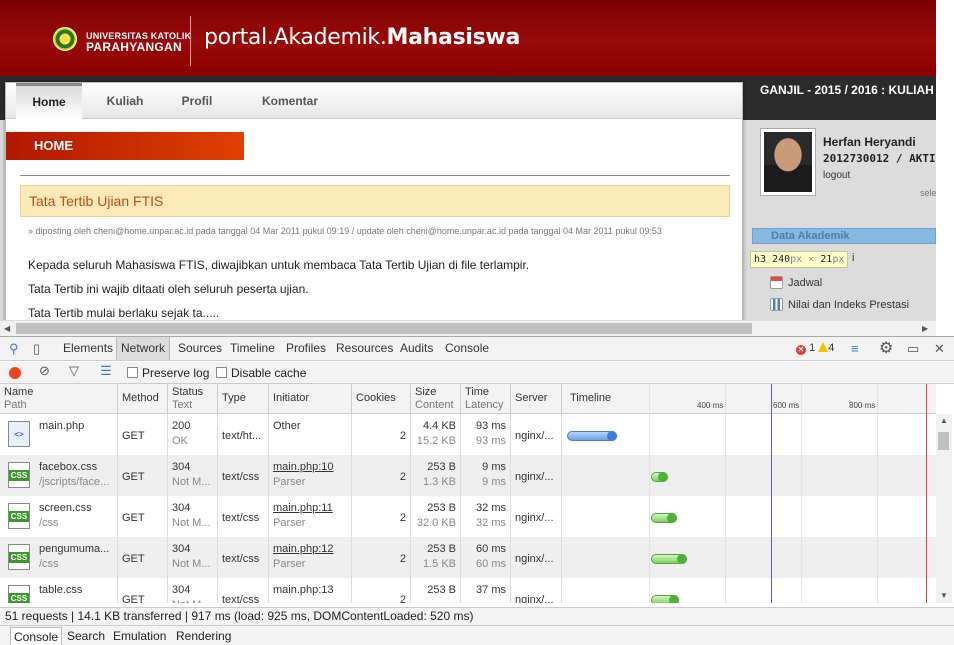 This screenshot has height=645, width=954. Describe the element at coordinates (310, 434) in the screenshot. I see `request-initiator-cell: Other` at that location.